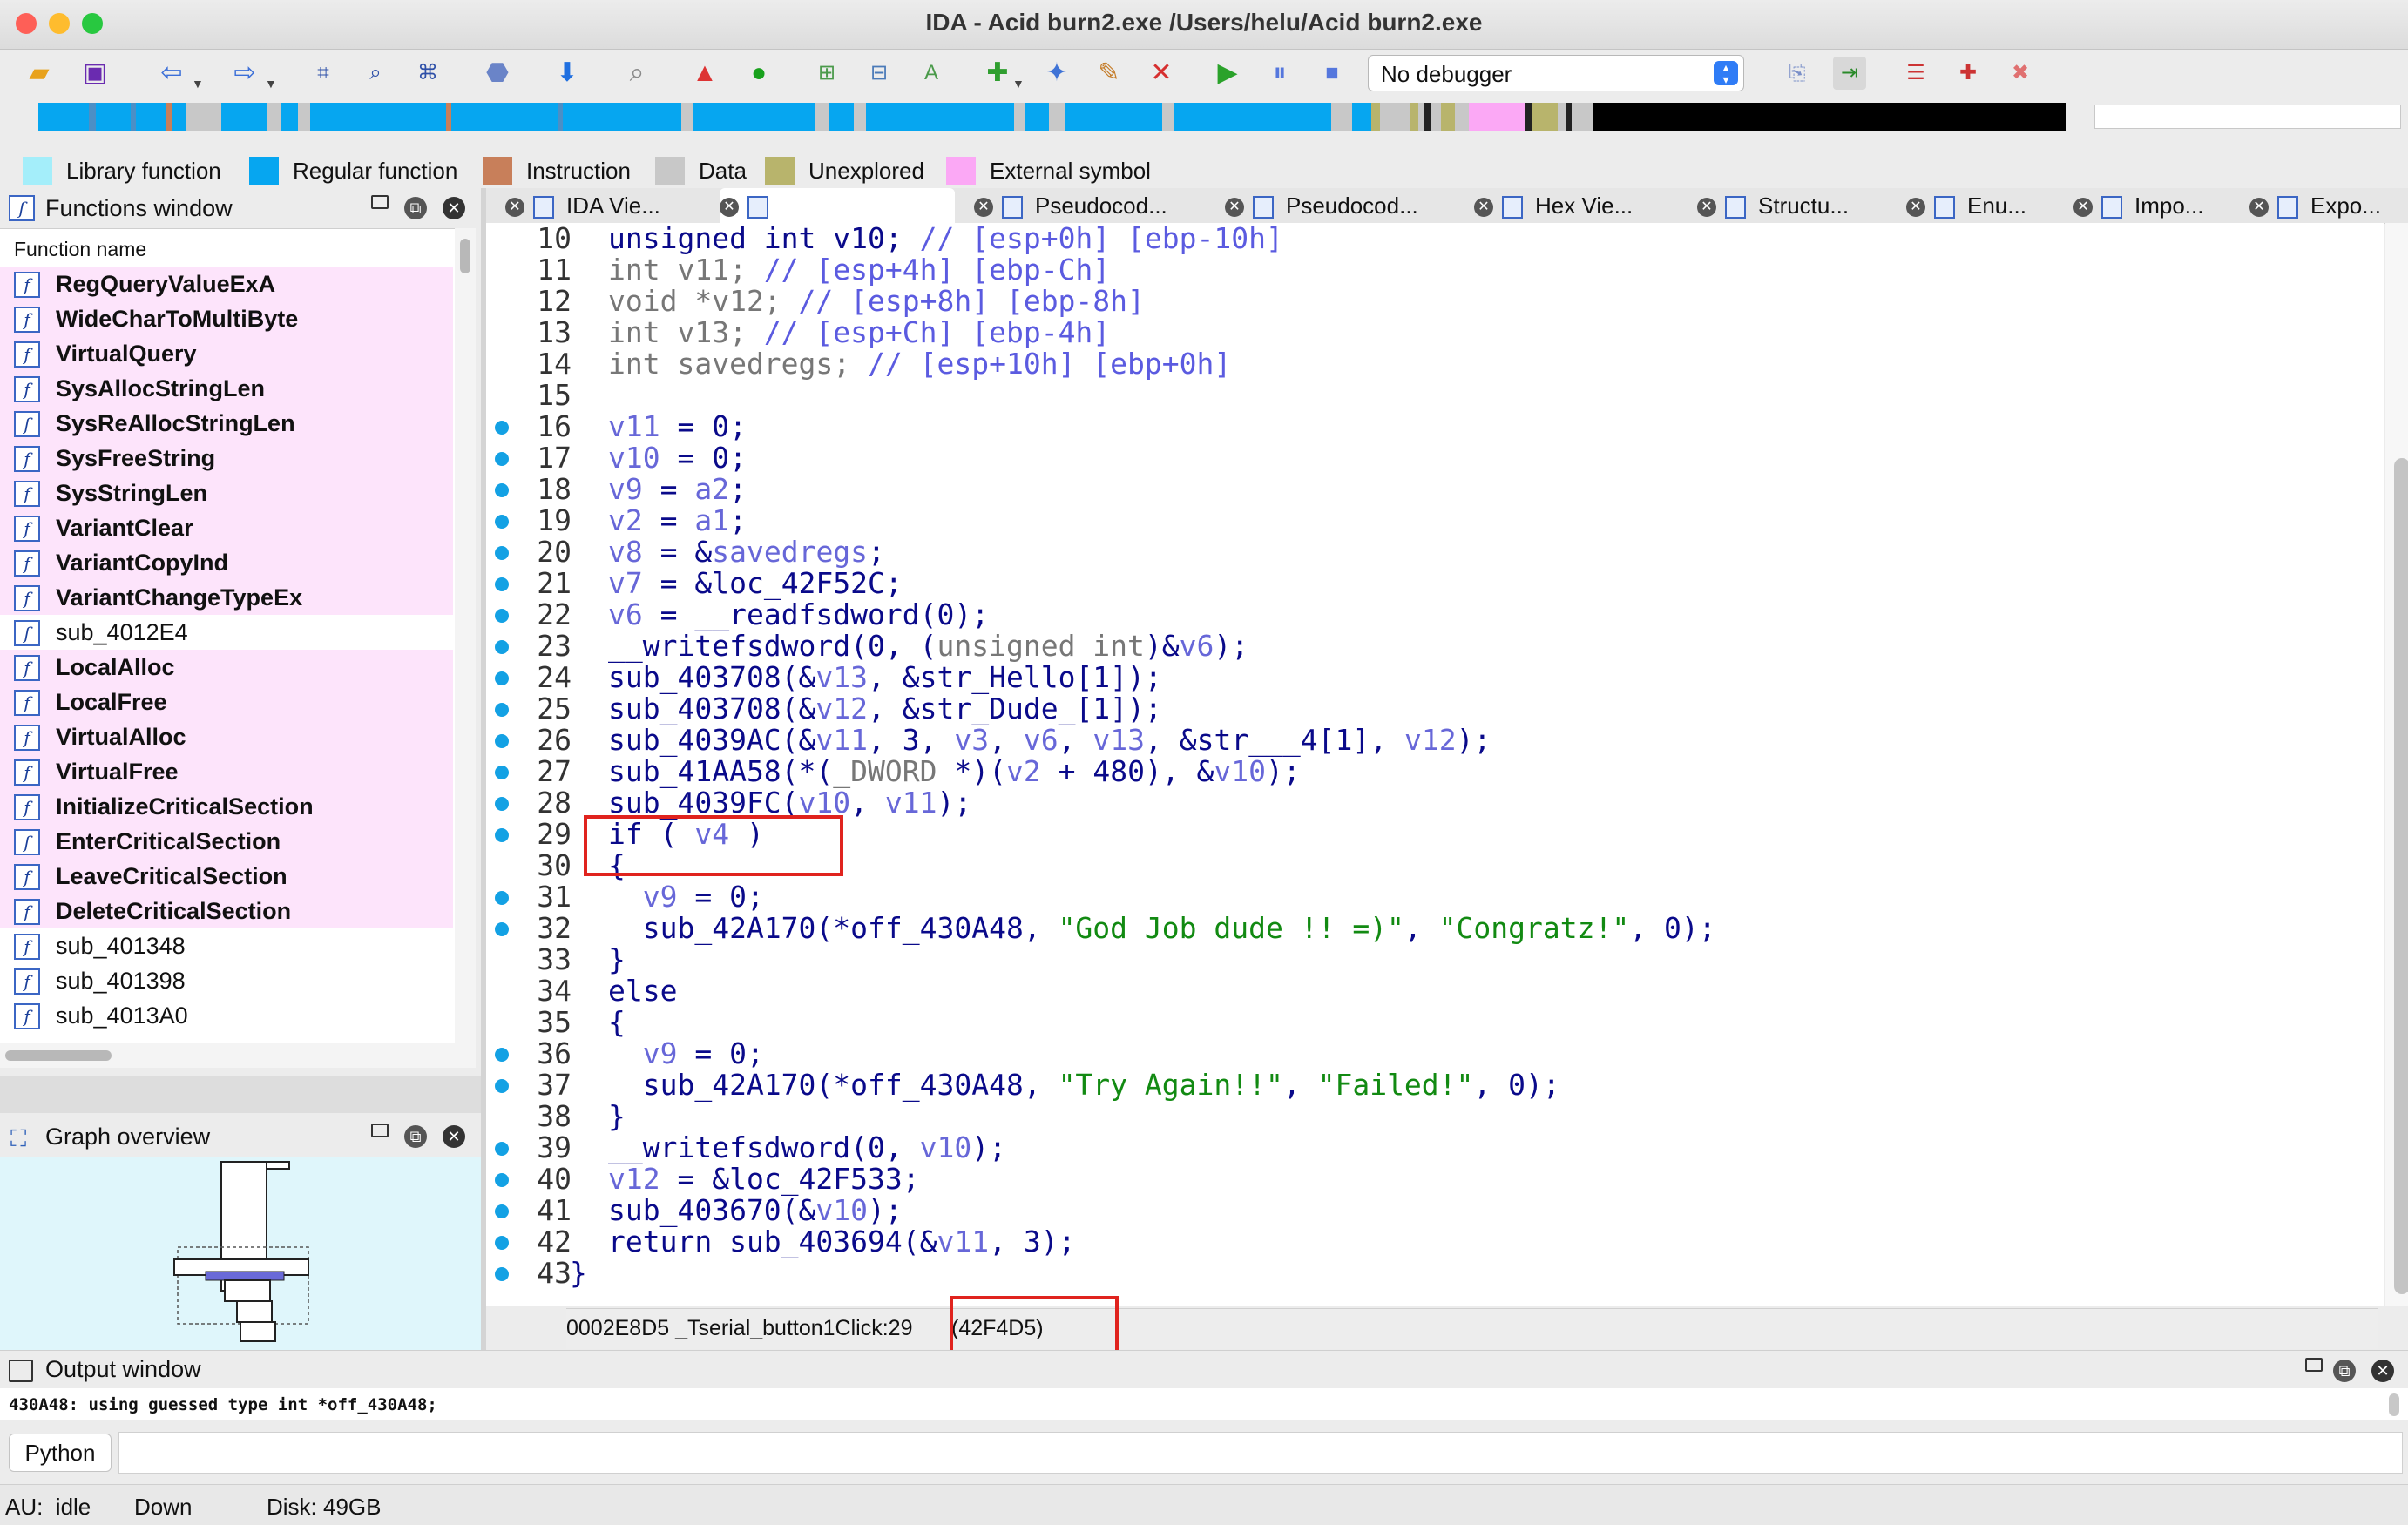 This screenshot has width=2408, height=1525. What do you see at coordinates (1431, 552) in the screenshot?
I see `code-line: 20 v8 = &savedregs;` at bounding box center [1431, 552].